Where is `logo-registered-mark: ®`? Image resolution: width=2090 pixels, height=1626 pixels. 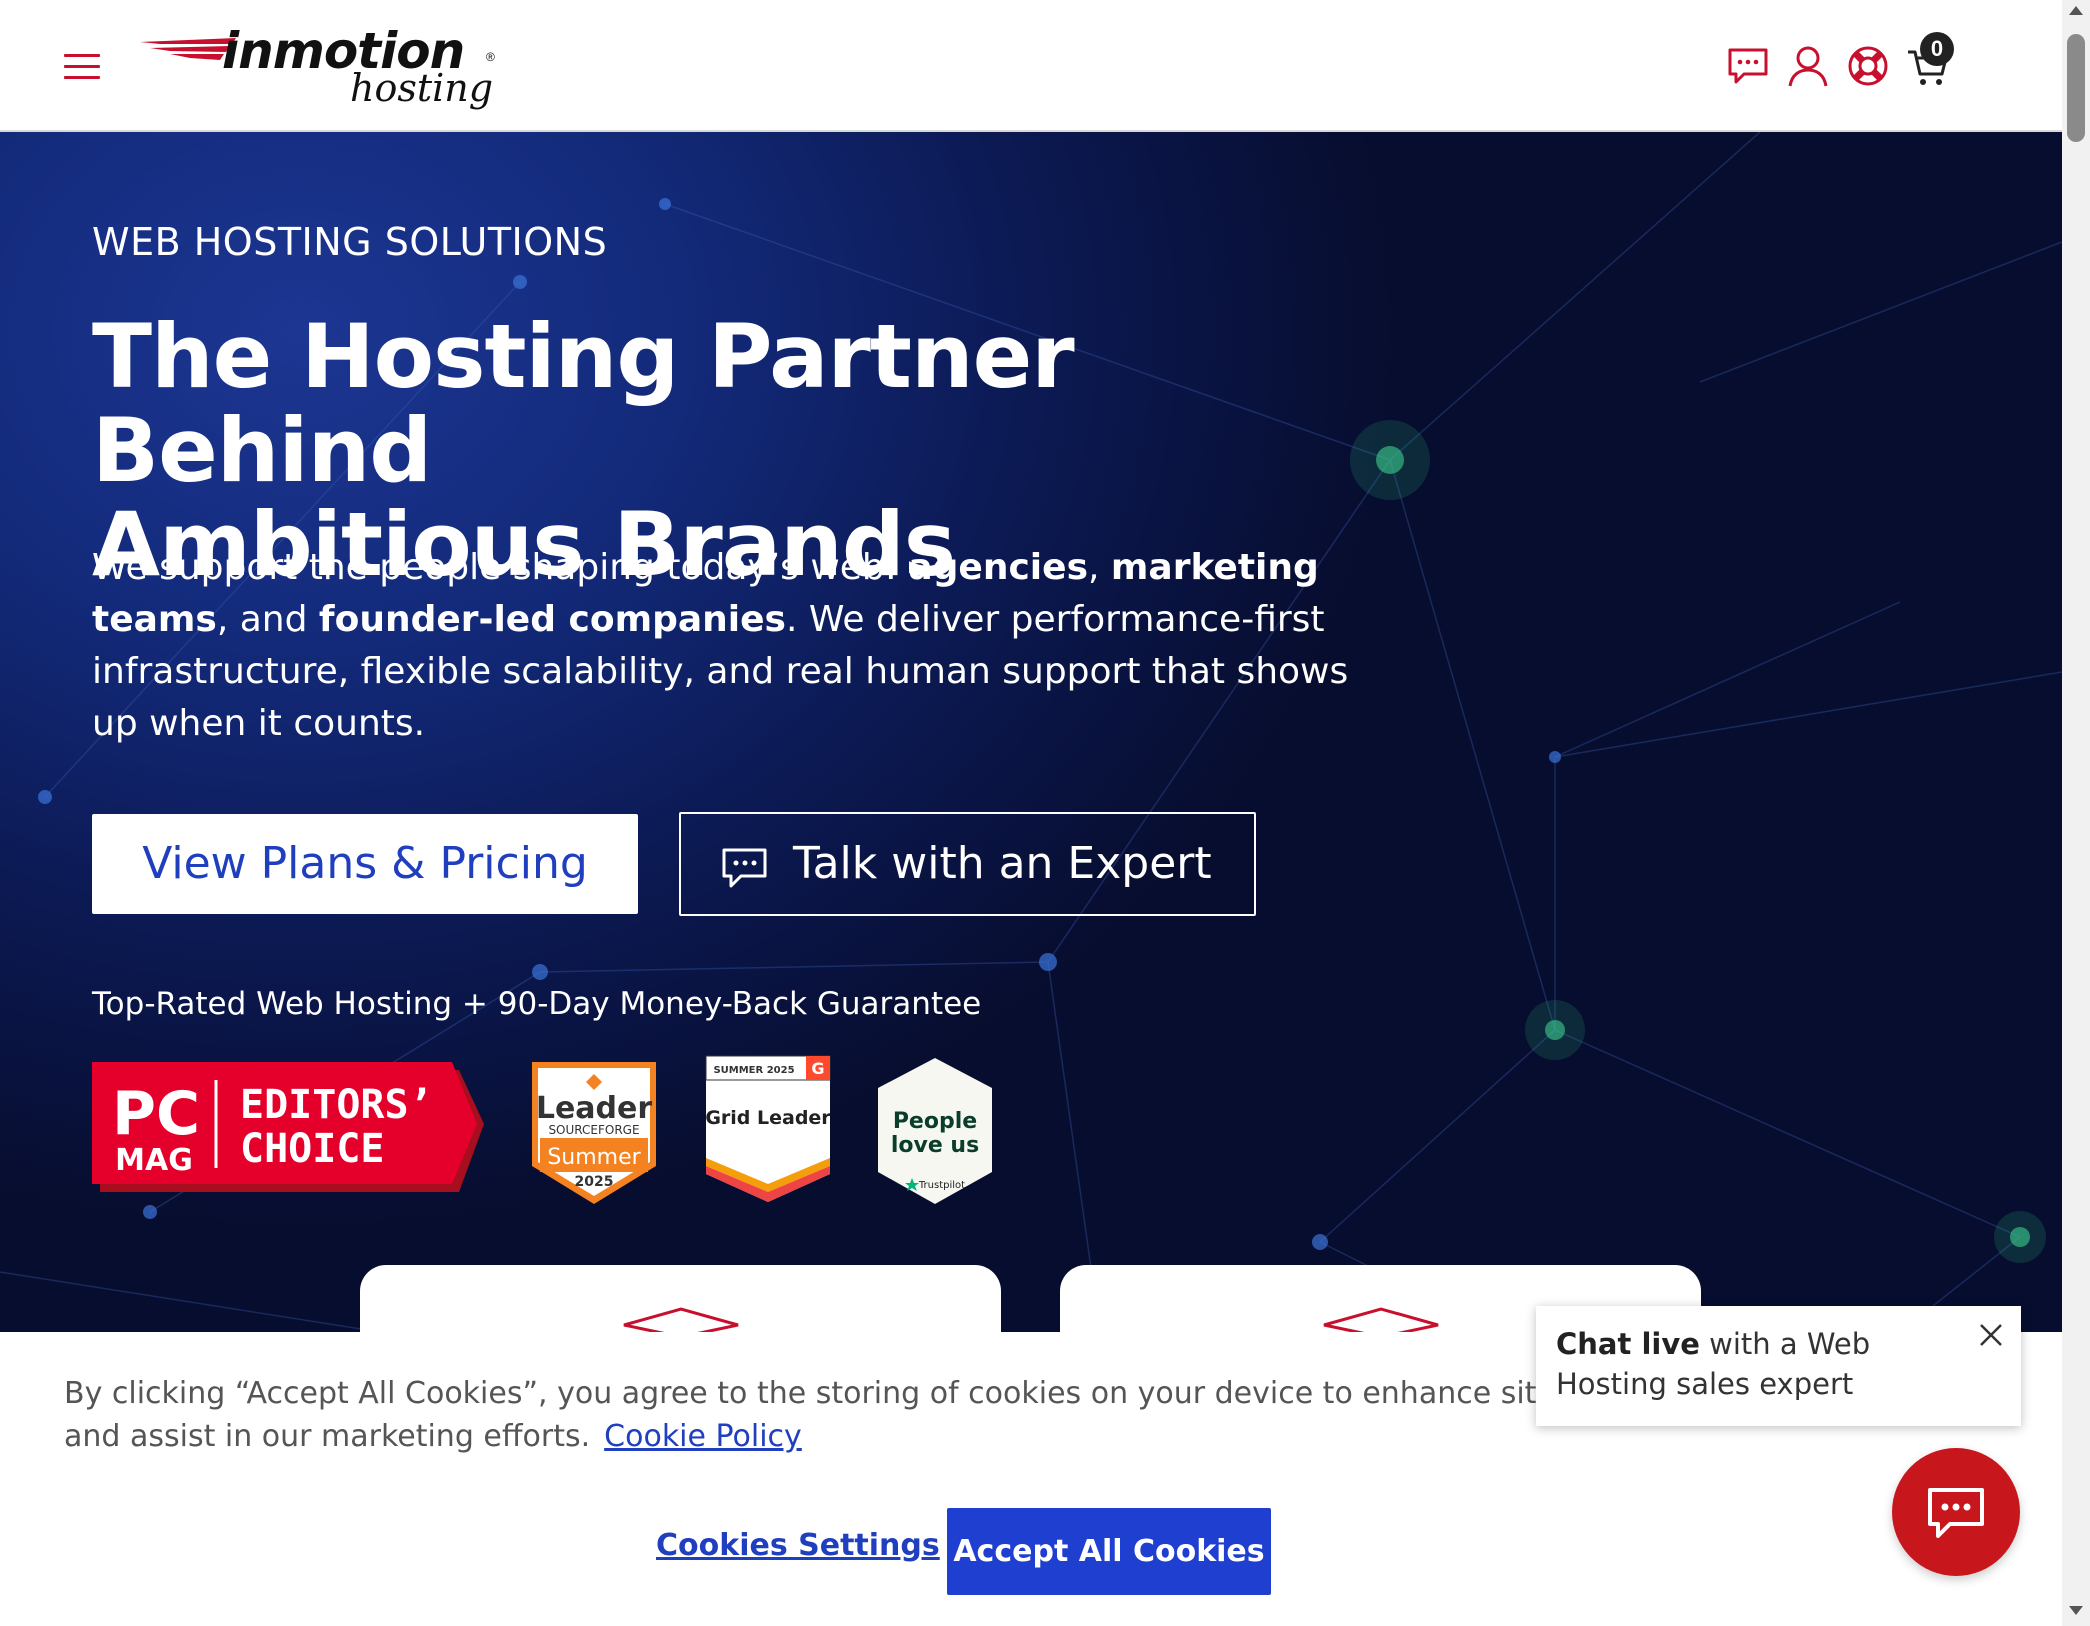 logo-registered-mark: ® is located at coordinates (490, 57).